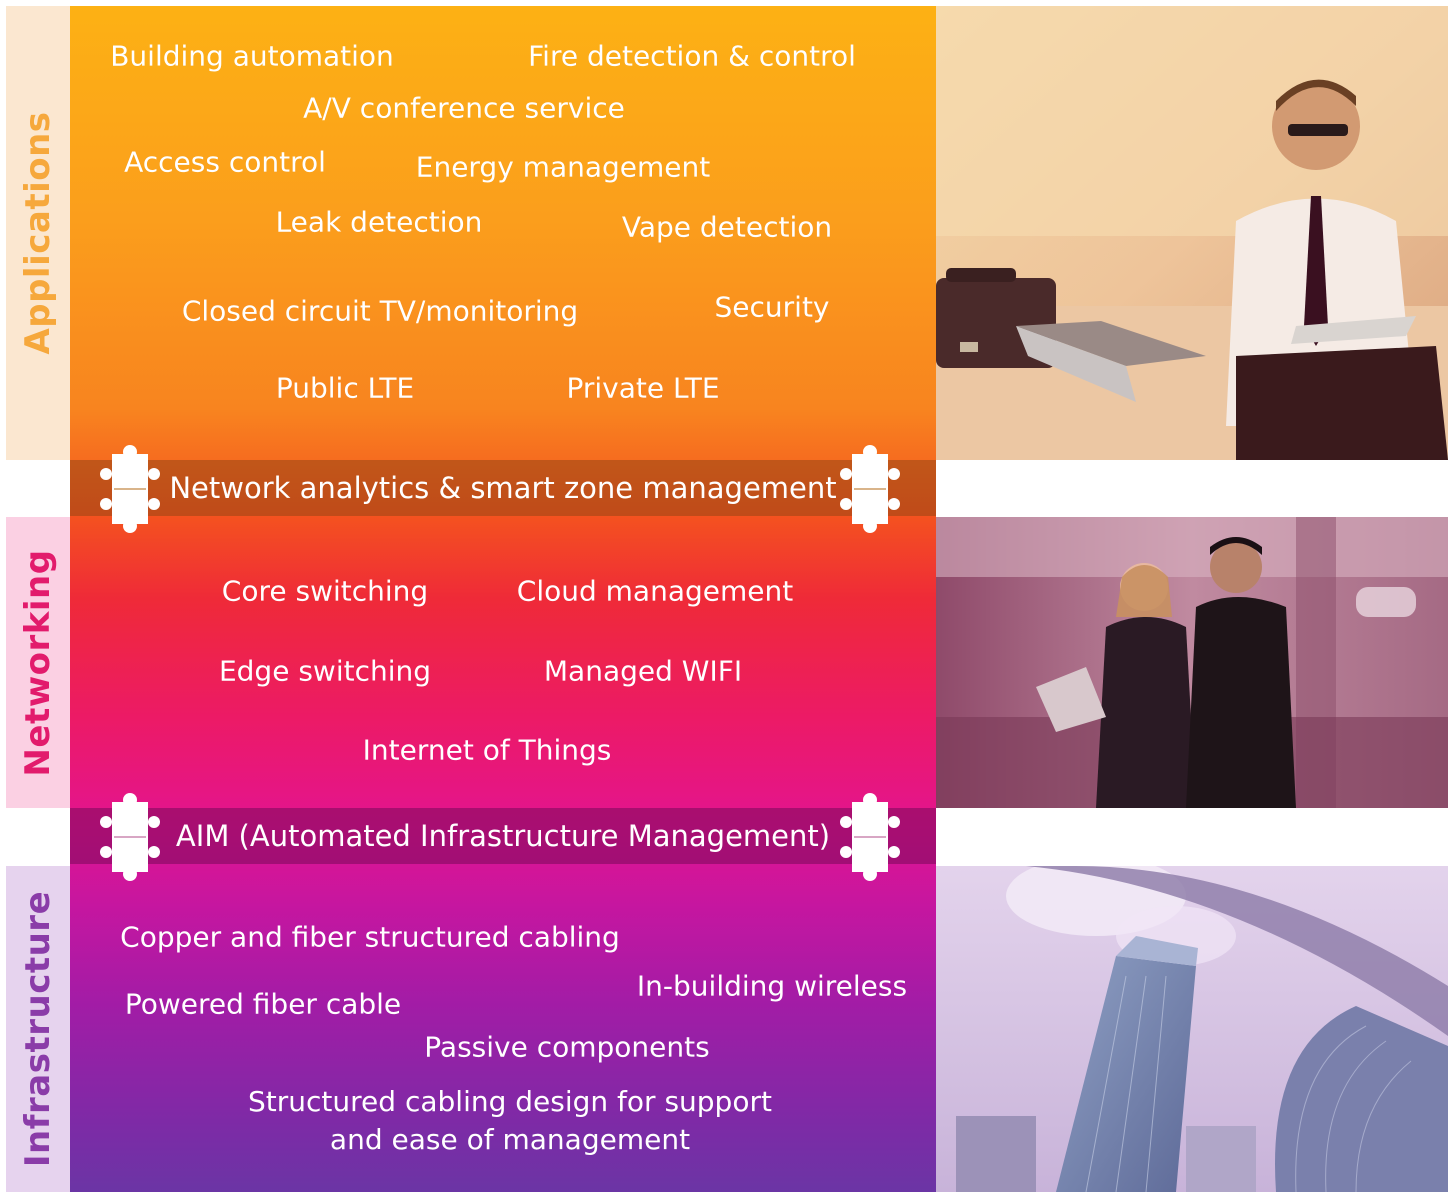 The width and height of the screenshot is (1448, 1192). I want to click on networking-label: Networking, so click(38, 662).